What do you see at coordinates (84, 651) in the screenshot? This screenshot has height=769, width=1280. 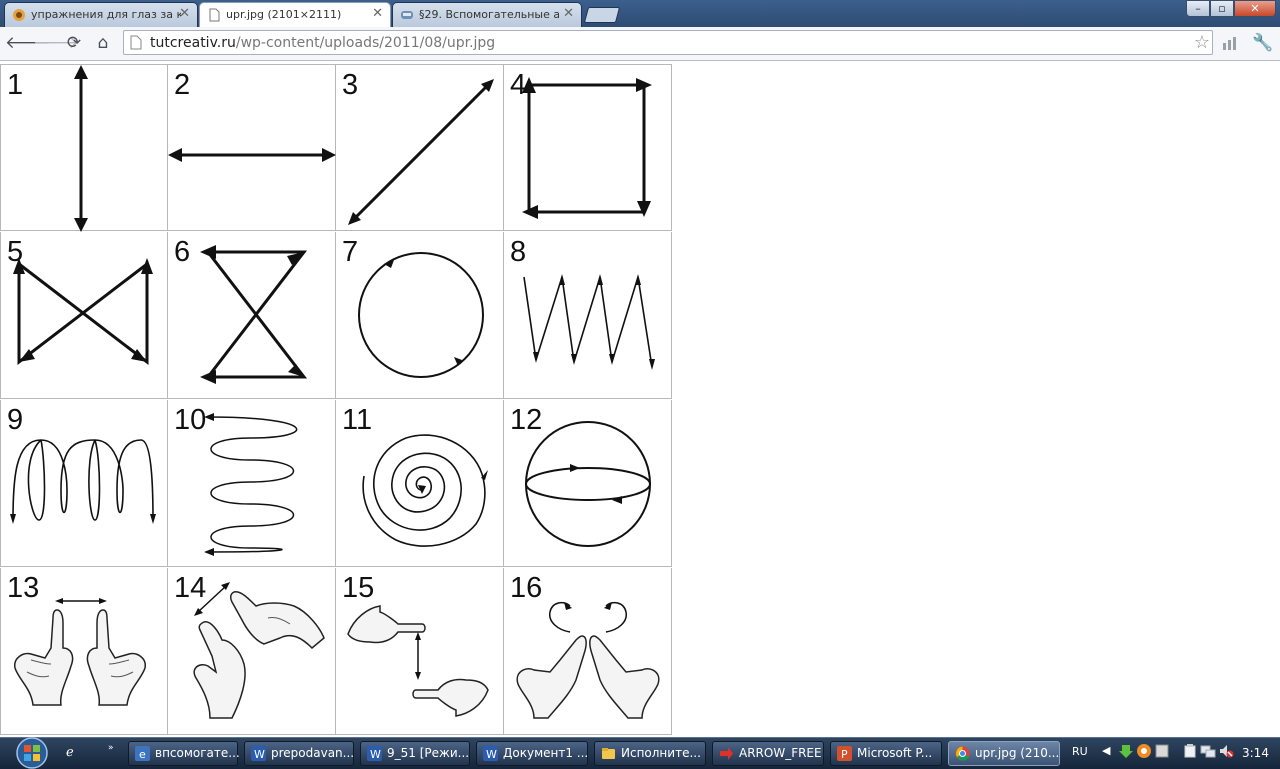 I see `exercise-cell: 13` at bounding box center [84, 651].